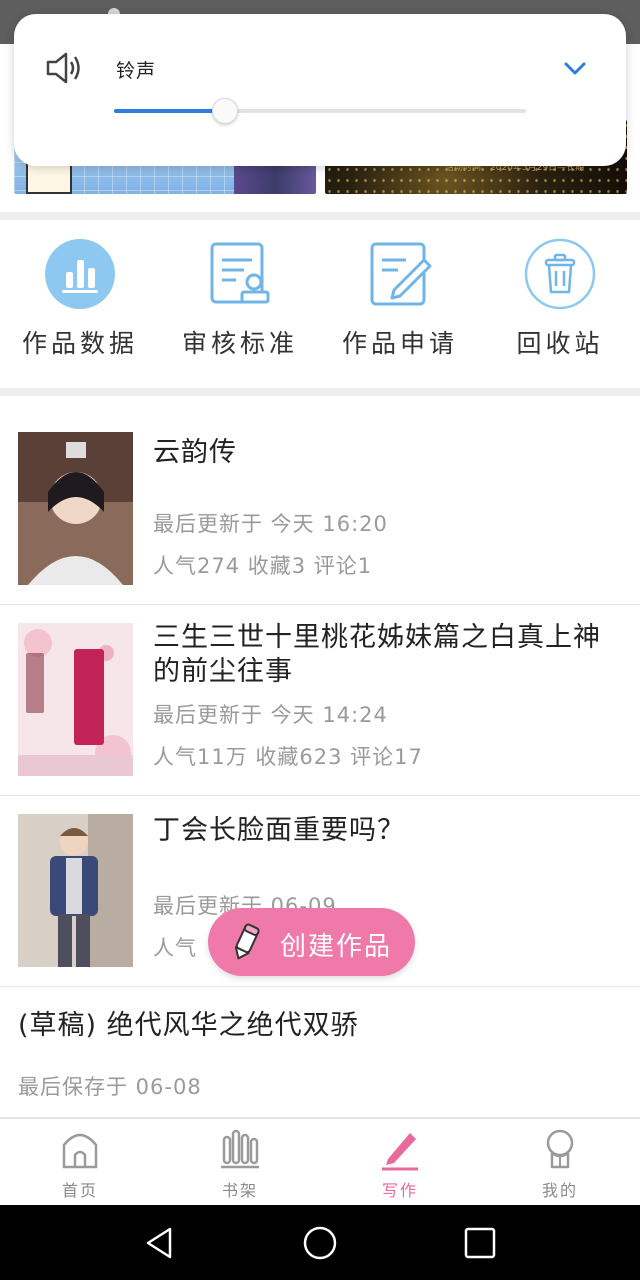 The image size is (640, 1280). What do you see at coordinates (270, 715) in the screenshot?
I see `work-updated: 最后更新于 今天 14:24` at bounding box center [270, 715].